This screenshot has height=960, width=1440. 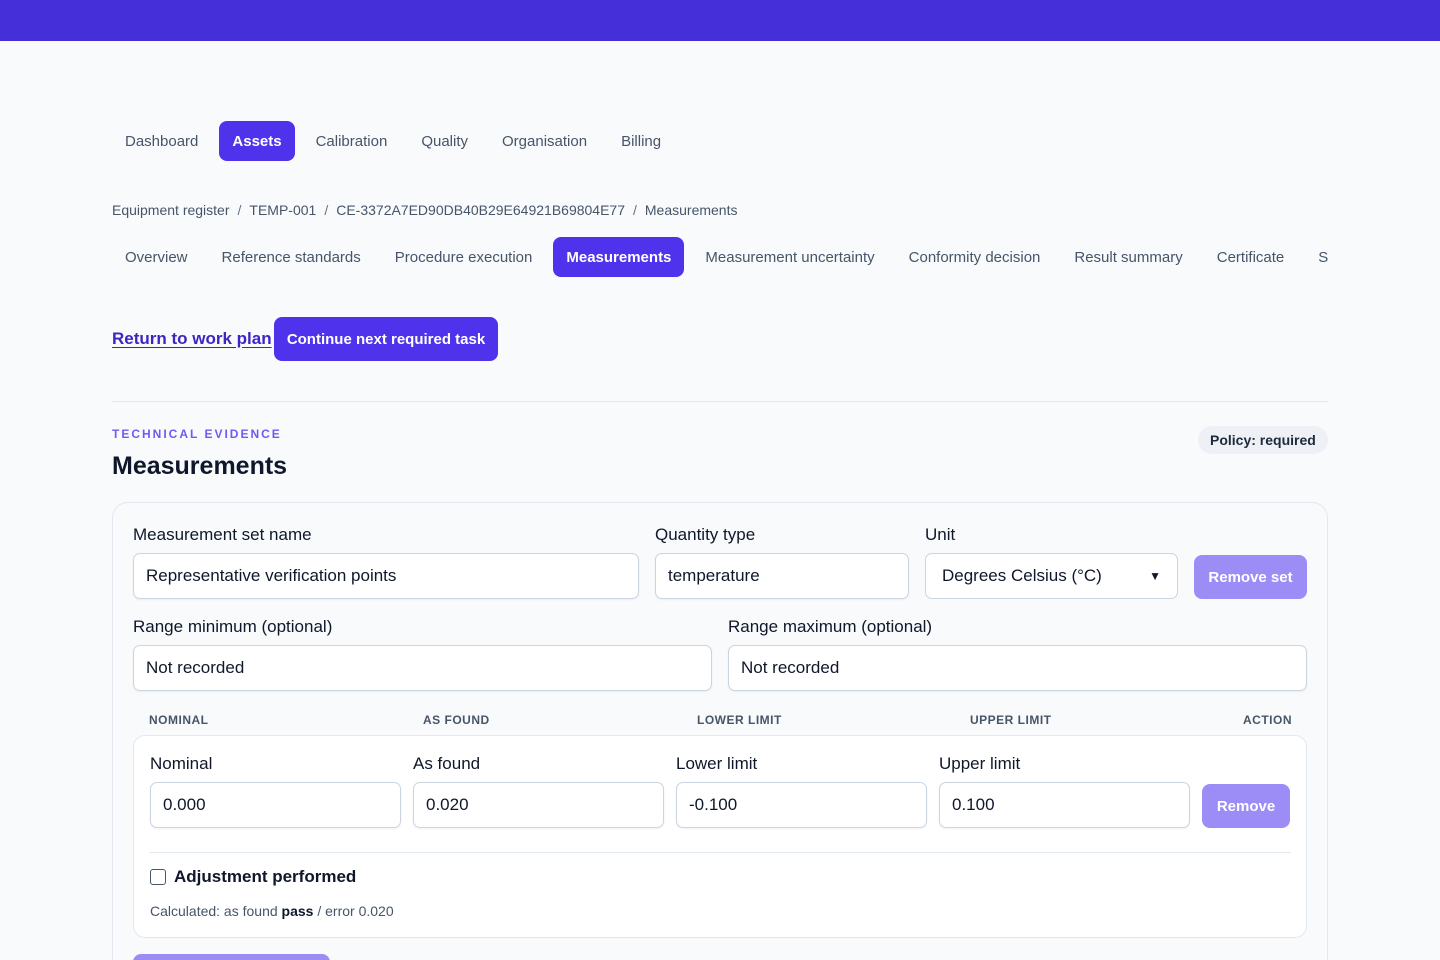 What do you see at coordinates (705, 534) in the screenshot?
I see `quantity-type-label: Quantity type` at bounding box center [705, 534].